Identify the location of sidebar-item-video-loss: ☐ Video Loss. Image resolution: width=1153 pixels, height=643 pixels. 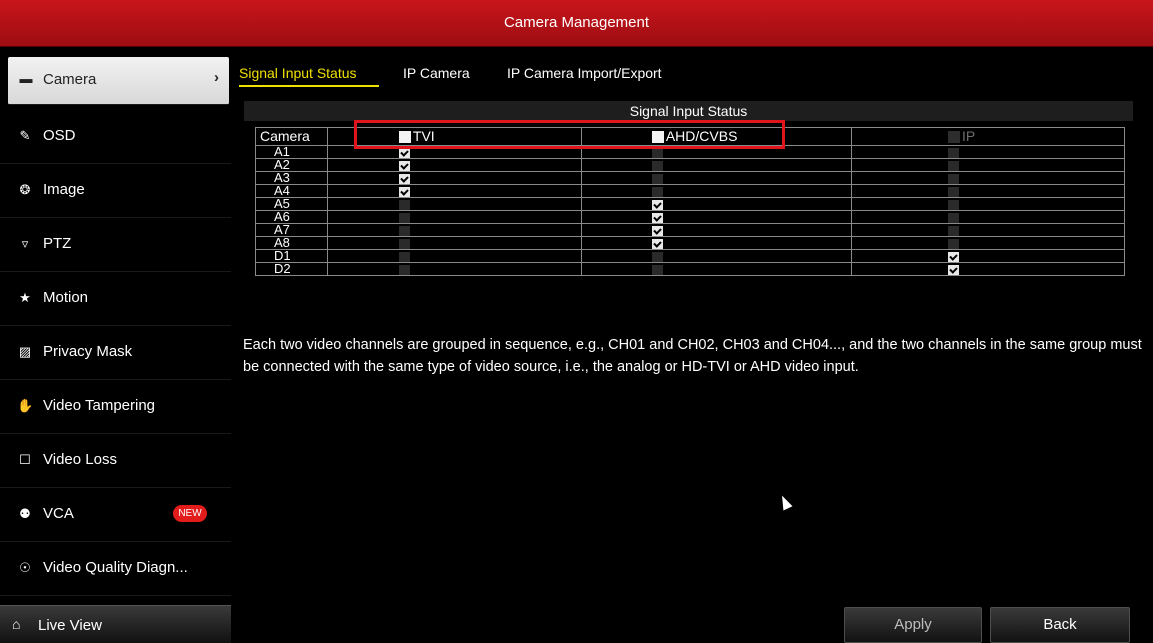
(115, 461).